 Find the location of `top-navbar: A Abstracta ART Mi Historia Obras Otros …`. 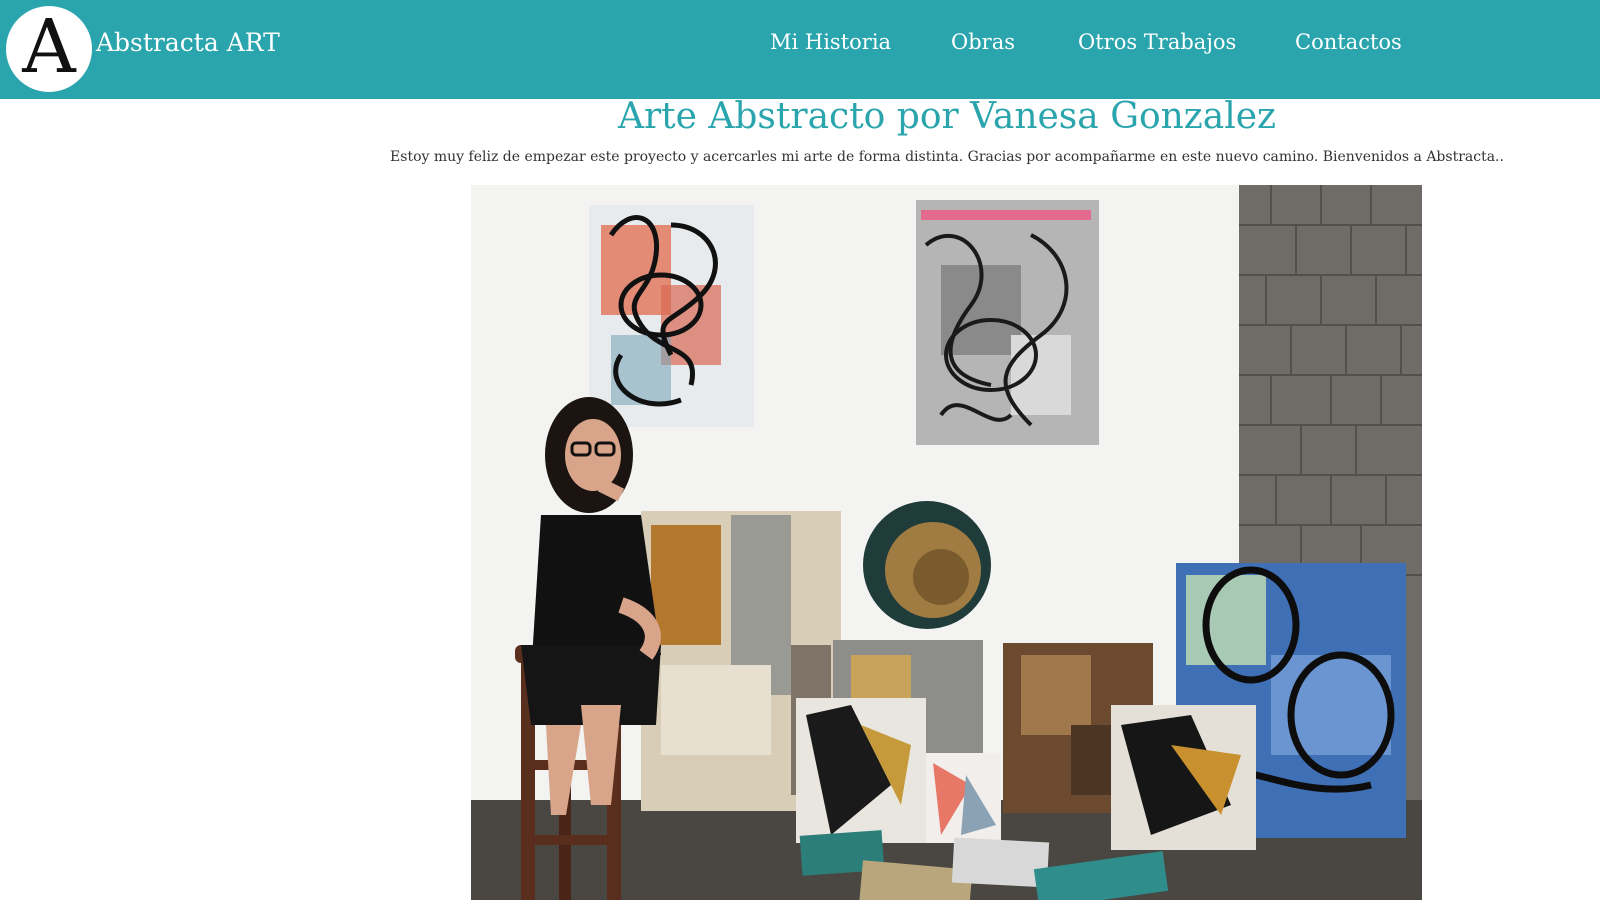

top-navbar: A Abstracta ART Mi Historia Obras Otros … is located at coordinates (800, 49).